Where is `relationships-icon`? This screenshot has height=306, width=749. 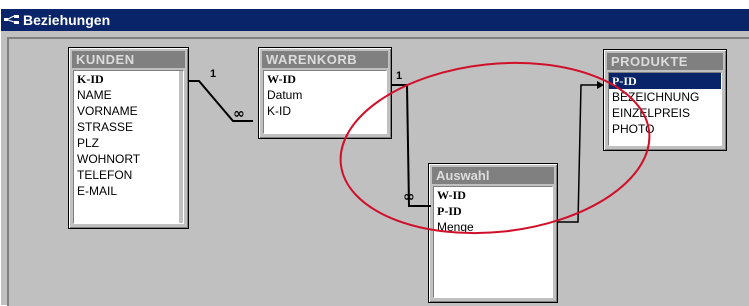 relationships-icon is located at coordinates (11, 19).